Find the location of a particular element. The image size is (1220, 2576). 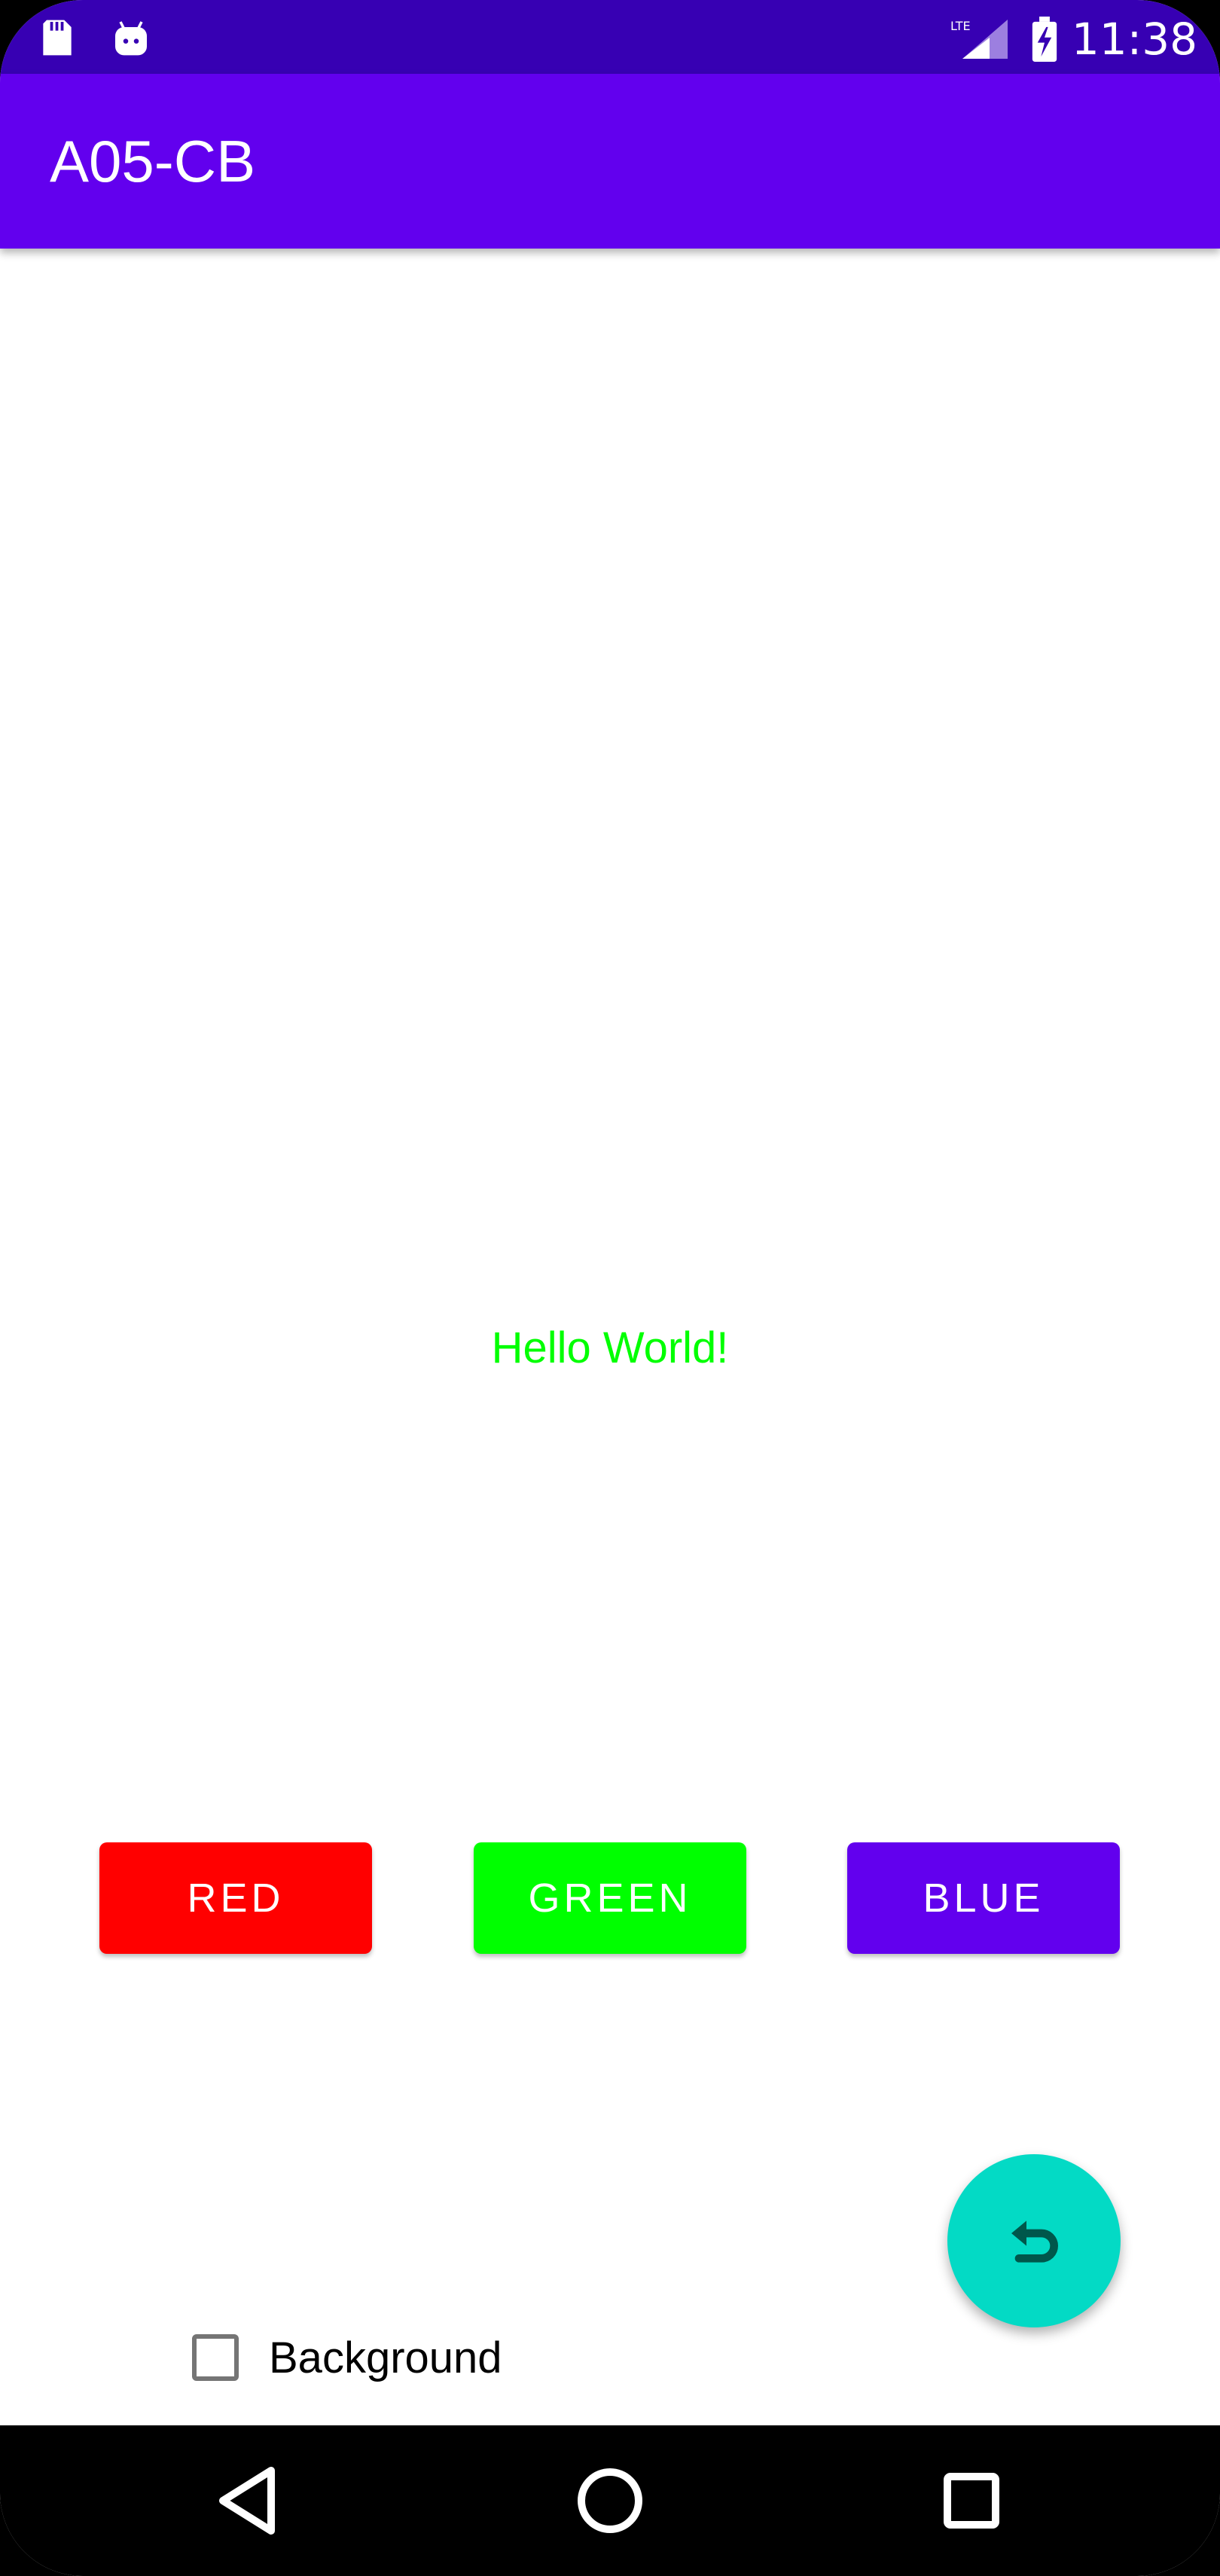

sd-card-icon is located at coordinates (57, 38).